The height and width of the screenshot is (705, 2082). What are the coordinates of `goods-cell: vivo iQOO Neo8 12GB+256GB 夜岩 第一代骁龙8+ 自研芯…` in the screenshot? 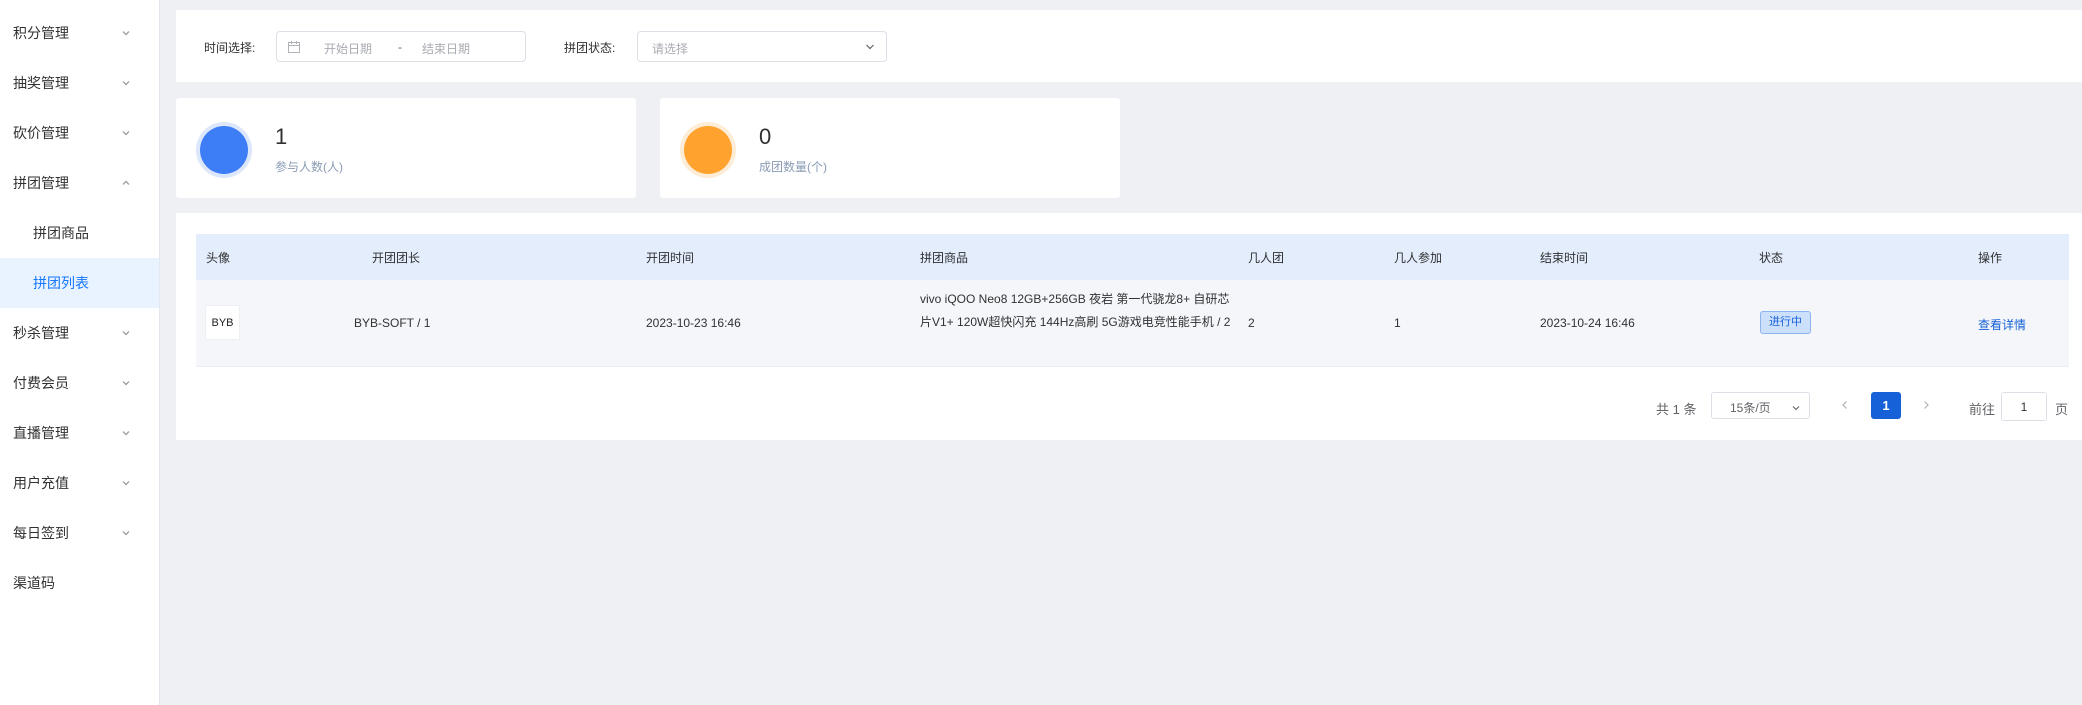 It's located at (1075, 310).